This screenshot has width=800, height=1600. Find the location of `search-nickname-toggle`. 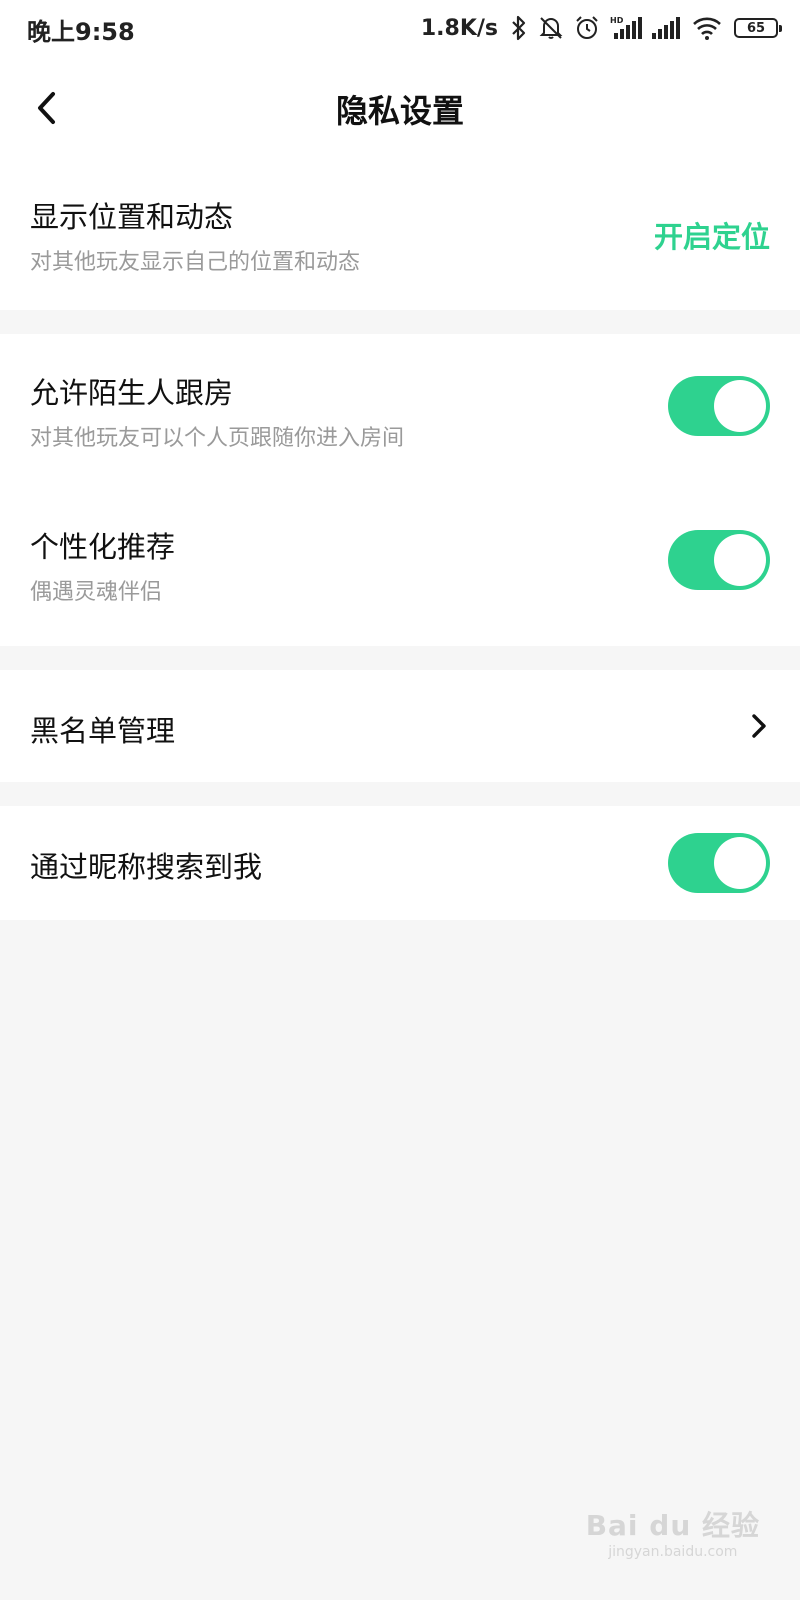

search-nickname-toggle is located at coordinates (719, 863).